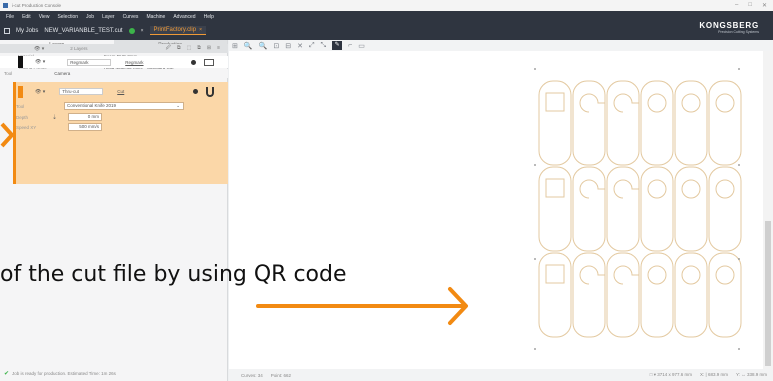 Image resolution: width=773 pixels, height=381 pixels. I want to click on zoom-in-icon: 🔍, so click(248, 46).